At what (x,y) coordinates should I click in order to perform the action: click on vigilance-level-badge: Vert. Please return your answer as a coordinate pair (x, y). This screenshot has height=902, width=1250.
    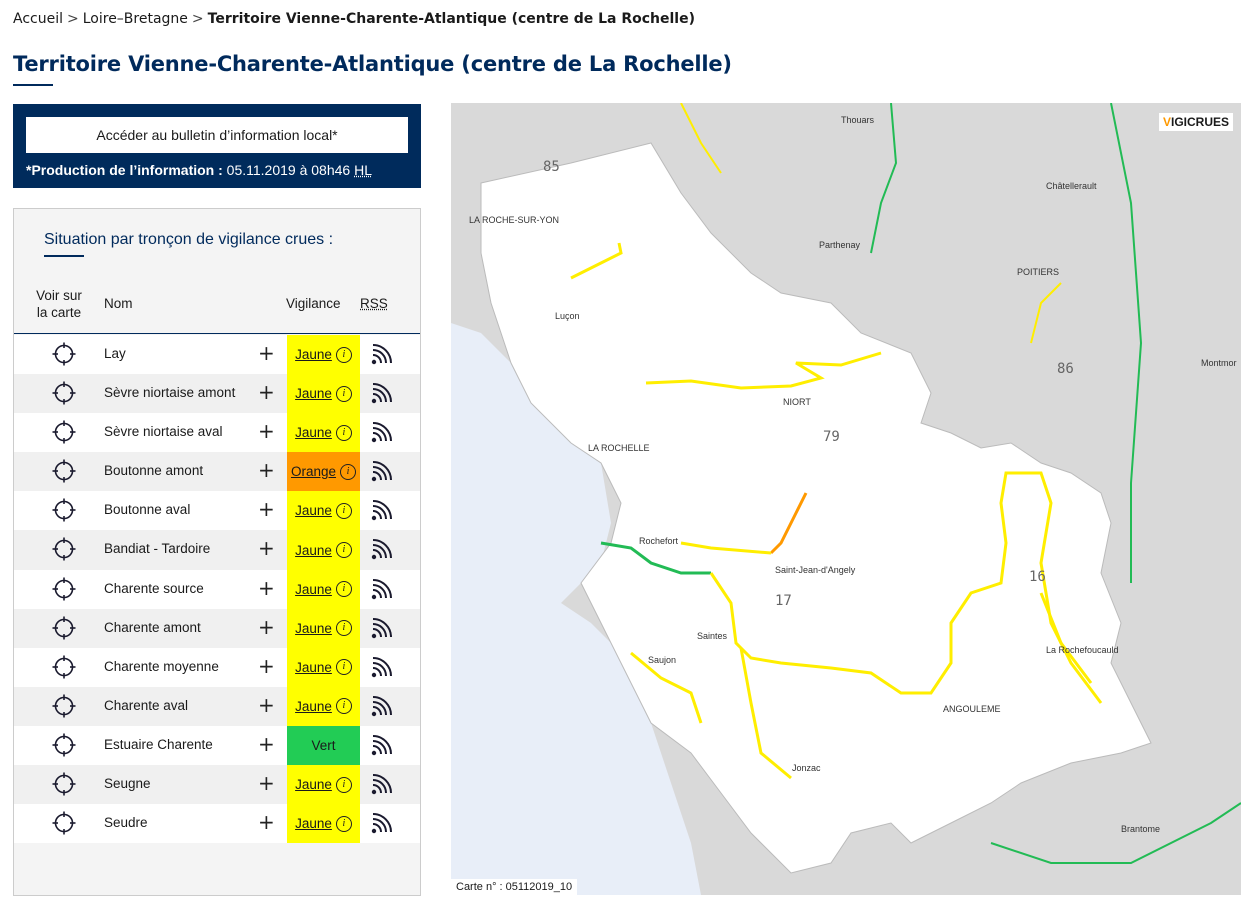
    Looking at the image, I should click on (323, 745).